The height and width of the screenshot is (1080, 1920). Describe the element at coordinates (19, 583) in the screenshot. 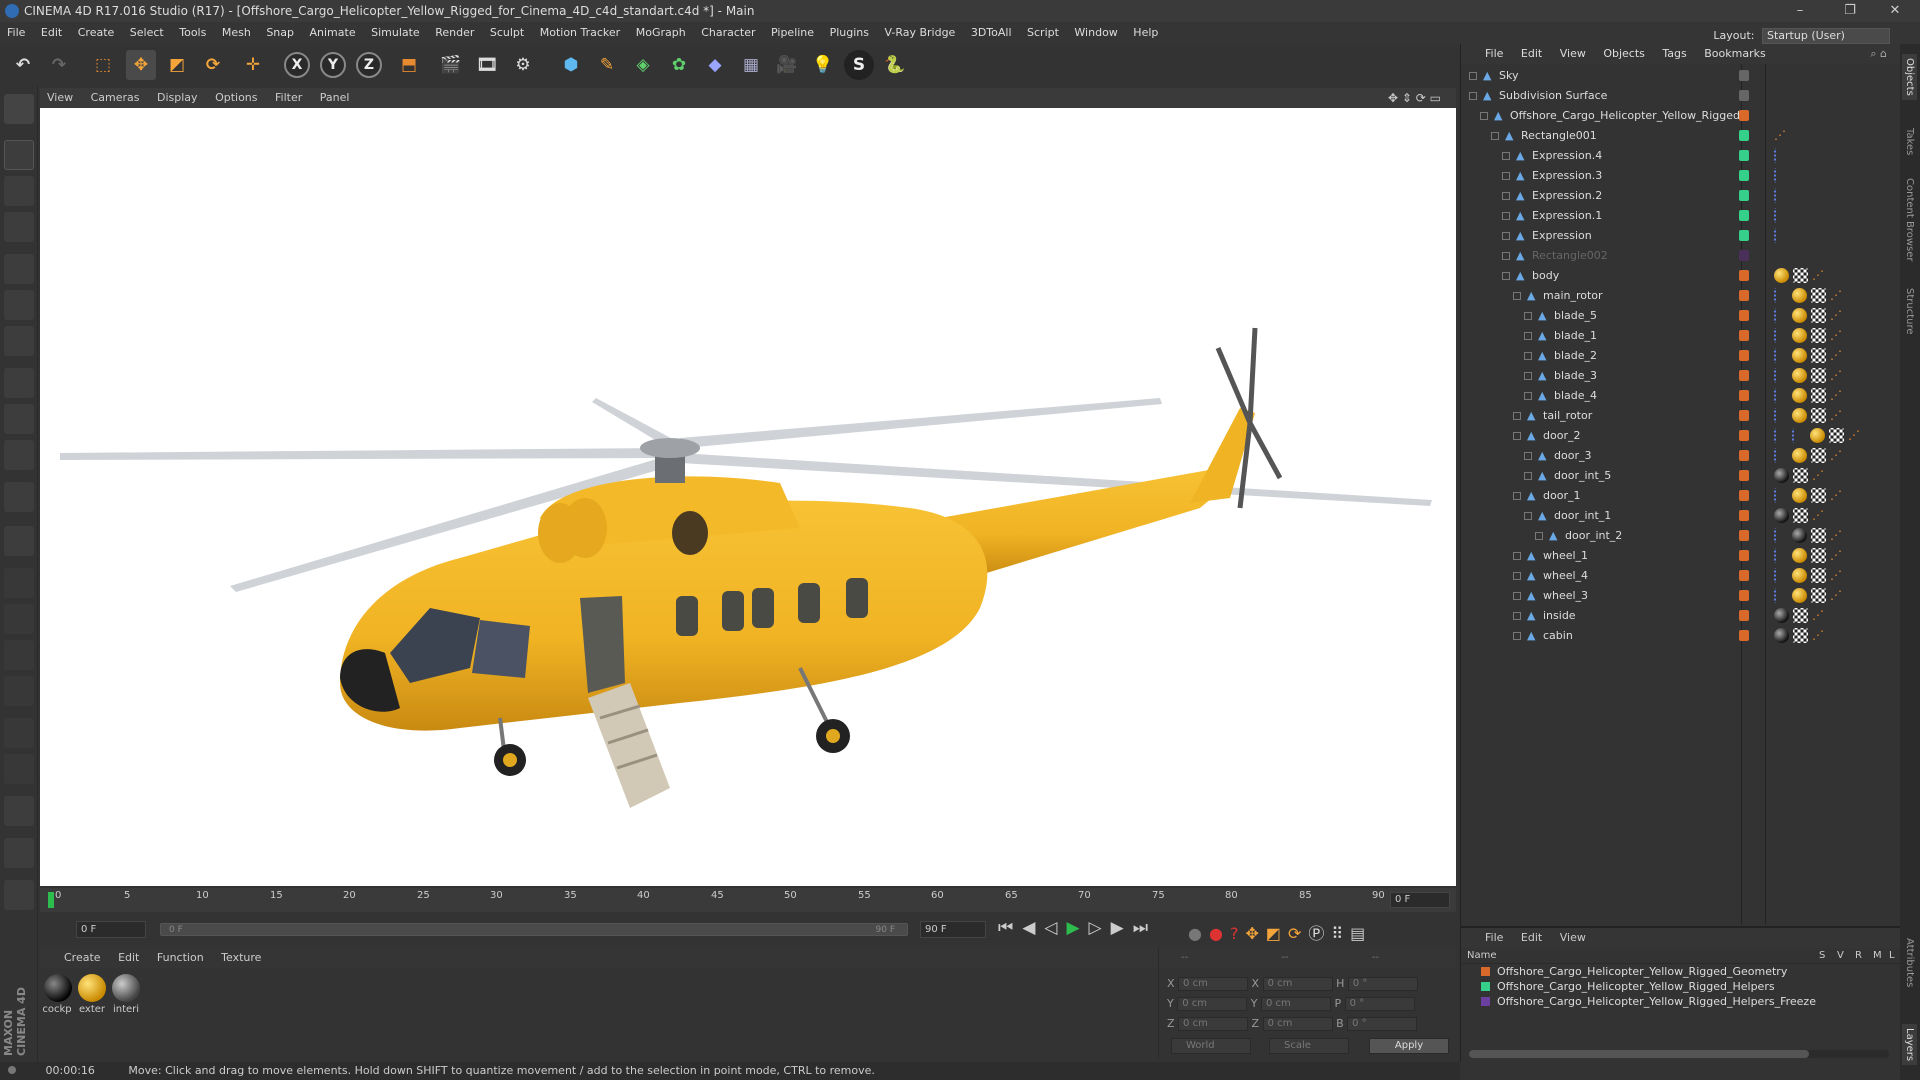

I see `sculpt-tool-icon` at that location.